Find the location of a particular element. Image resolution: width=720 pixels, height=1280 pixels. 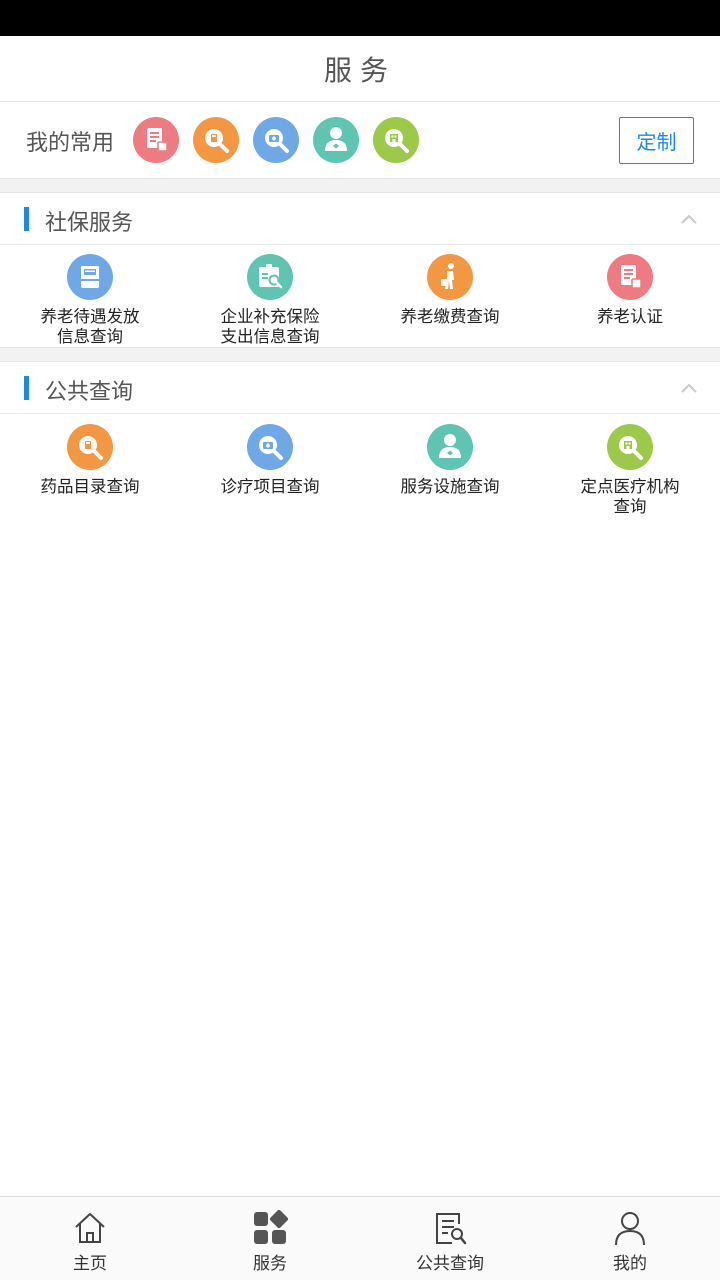

social-security-grid: 养老待遇发放 信息查询 企业补充保险 支出信息查询 养老缴费查询 养老认证 is located at coordinates (360, 296).